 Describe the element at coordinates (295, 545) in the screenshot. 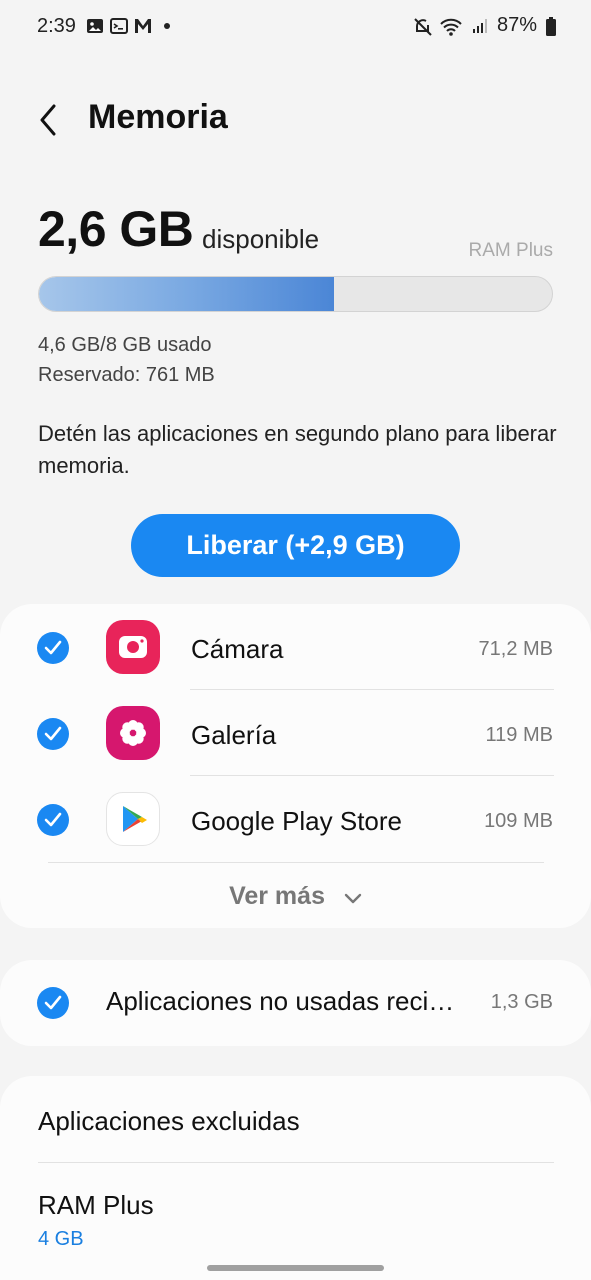

I see `free-memory-button: Liberar (+2,9 GB)` at that location.